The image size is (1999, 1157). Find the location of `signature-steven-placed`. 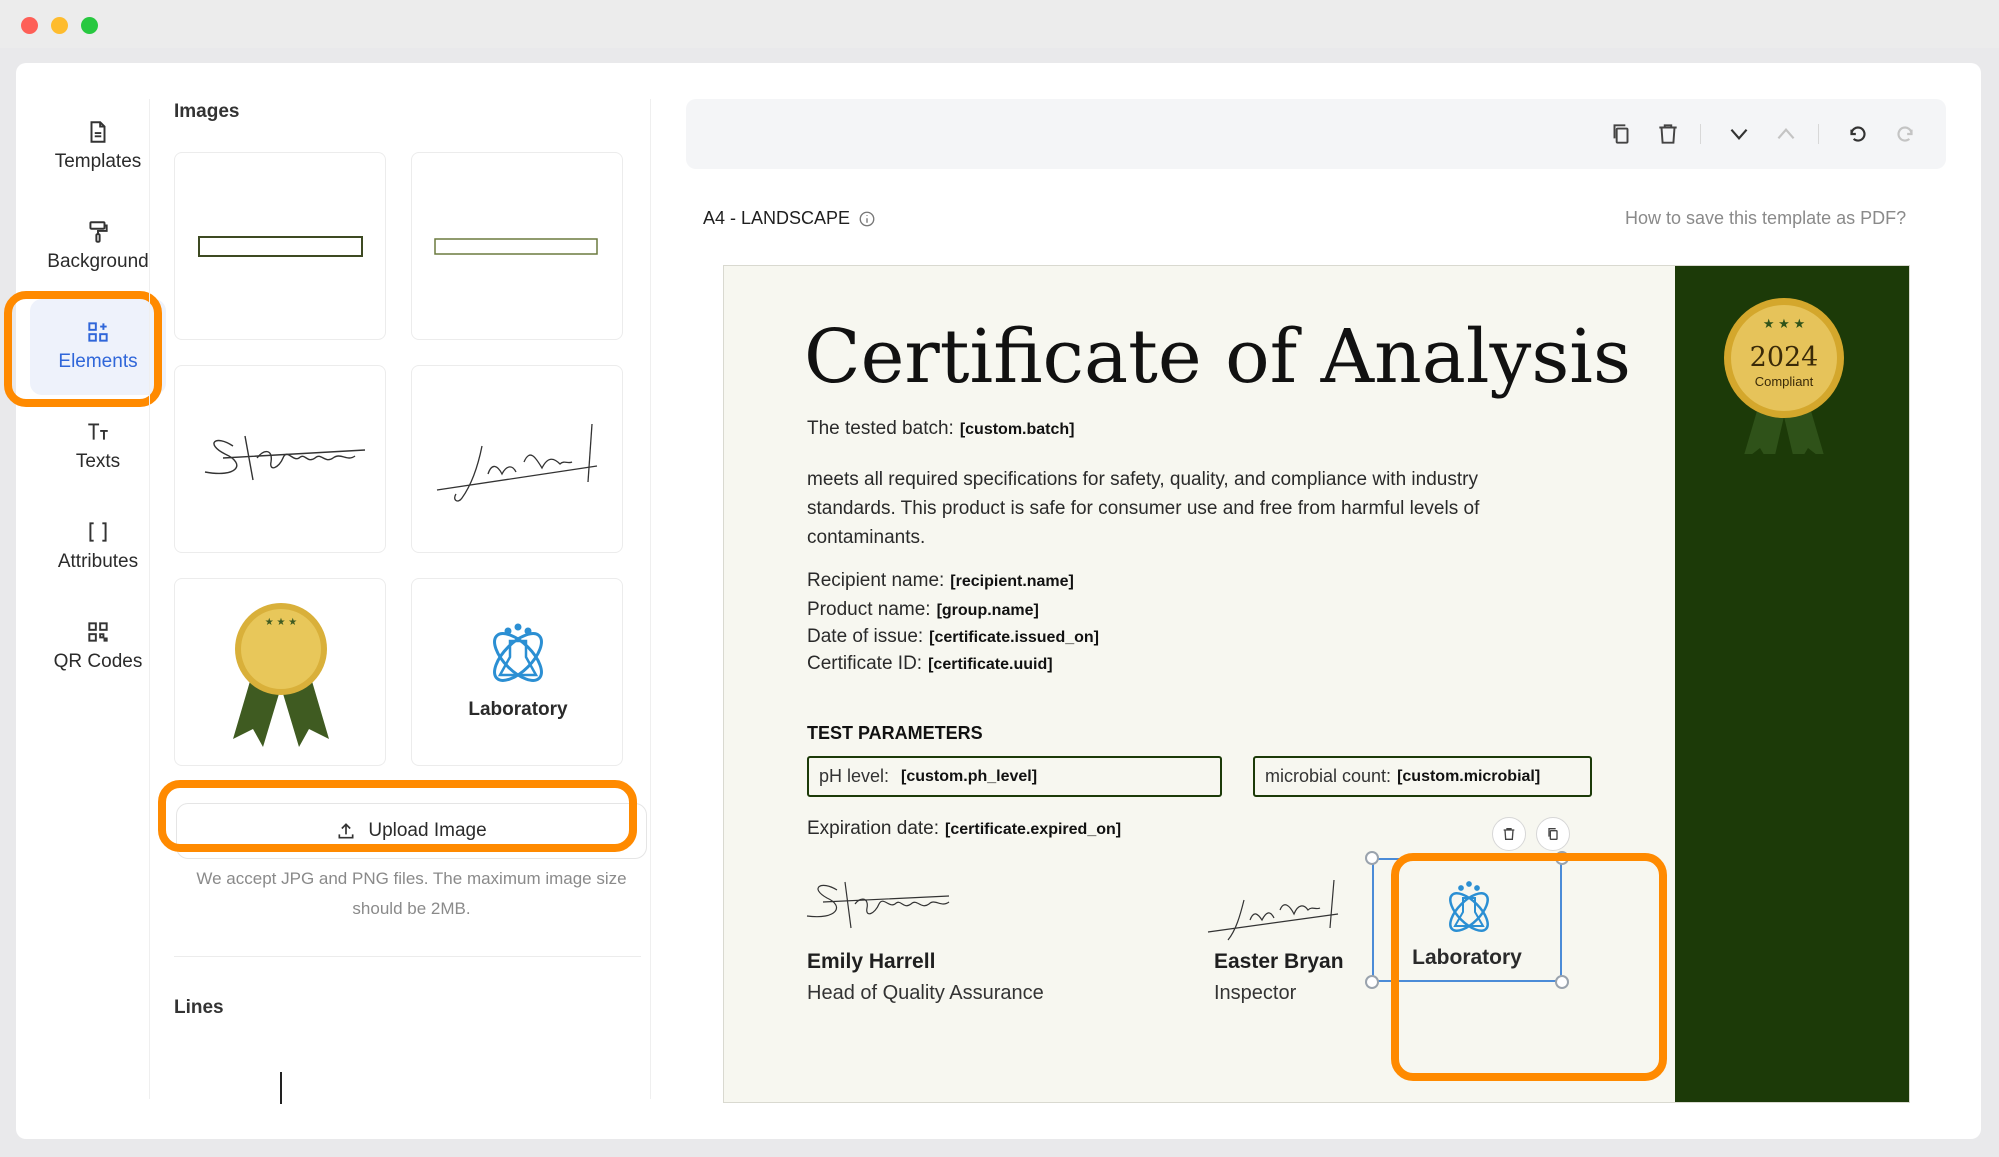

signature-steven-placed is located at coordinates (879, 908).